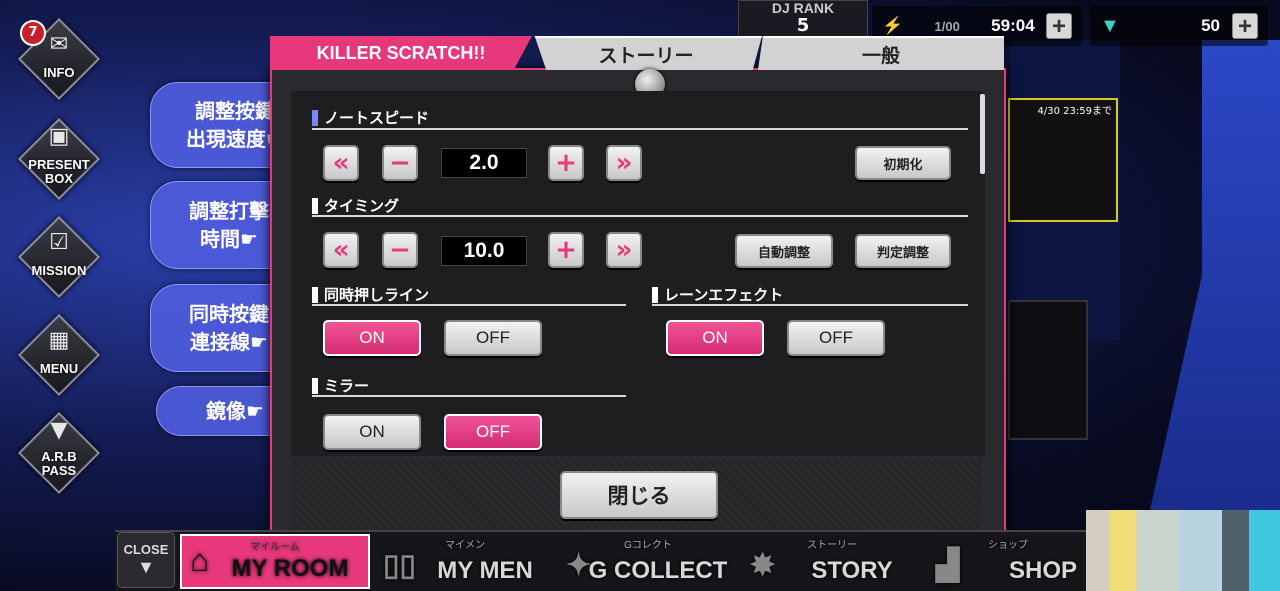 This screenshot has width=1280, height=591. Describe the element at coordinates (881, 53) in the screenshot. I see `tab-general: 一般` at that location.